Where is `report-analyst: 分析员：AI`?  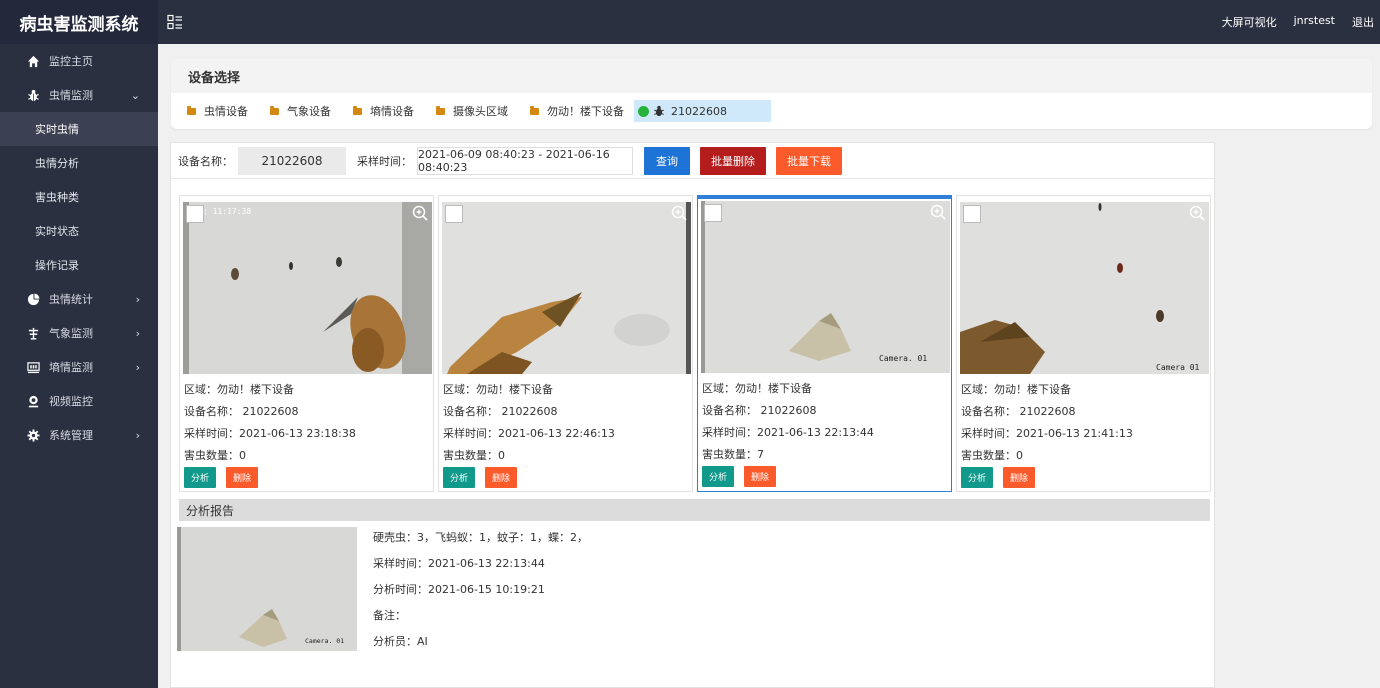 report-analyst: 分析员：AI is located at coordinates (400, 641).